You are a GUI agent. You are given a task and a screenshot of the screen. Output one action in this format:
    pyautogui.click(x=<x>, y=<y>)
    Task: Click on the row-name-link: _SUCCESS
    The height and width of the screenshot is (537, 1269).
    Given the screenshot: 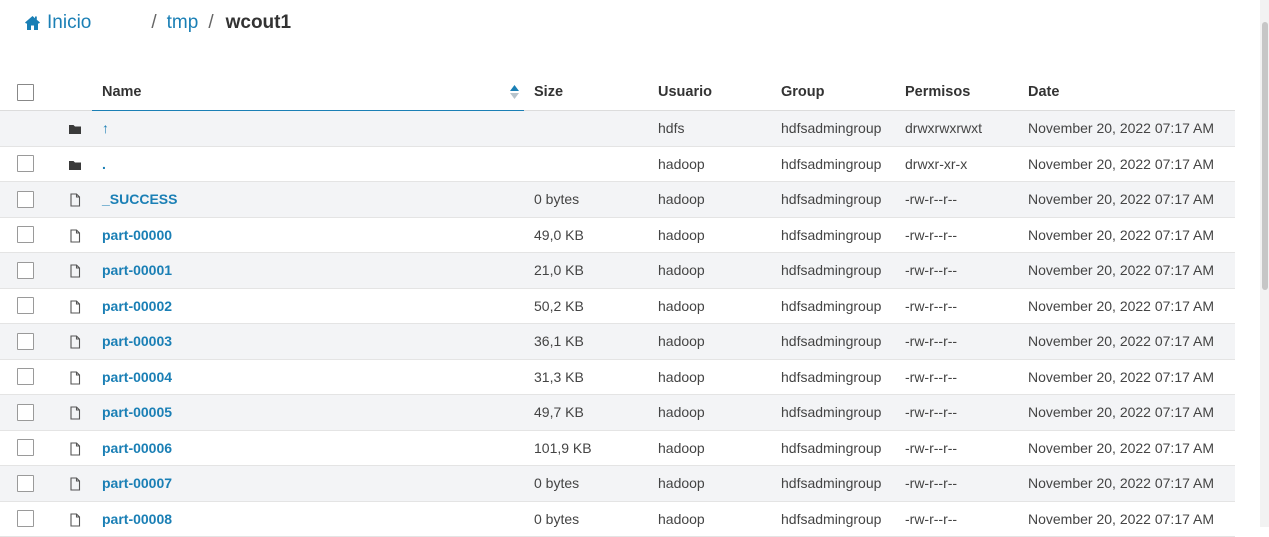 What is the action you would take?
    pyautogui.click(x=139, y=199)
    